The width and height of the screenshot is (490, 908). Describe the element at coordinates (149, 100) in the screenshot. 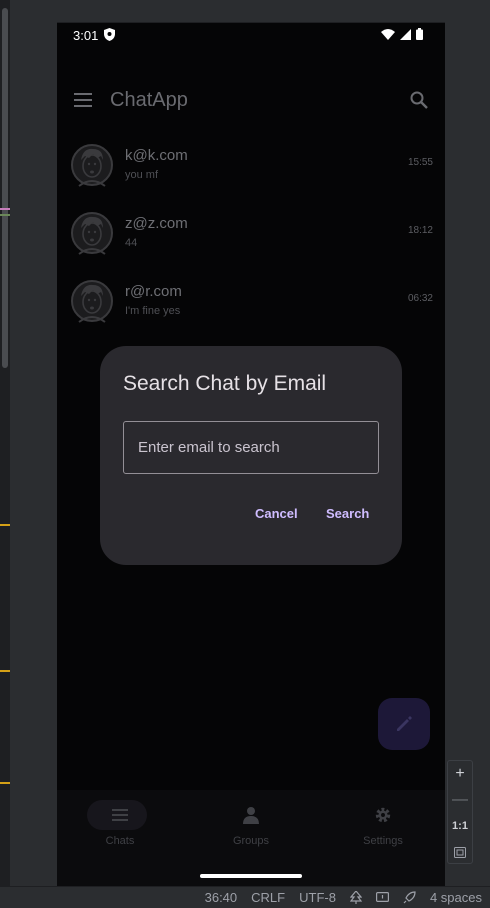

I see `app-title: ChatApp` at that location.